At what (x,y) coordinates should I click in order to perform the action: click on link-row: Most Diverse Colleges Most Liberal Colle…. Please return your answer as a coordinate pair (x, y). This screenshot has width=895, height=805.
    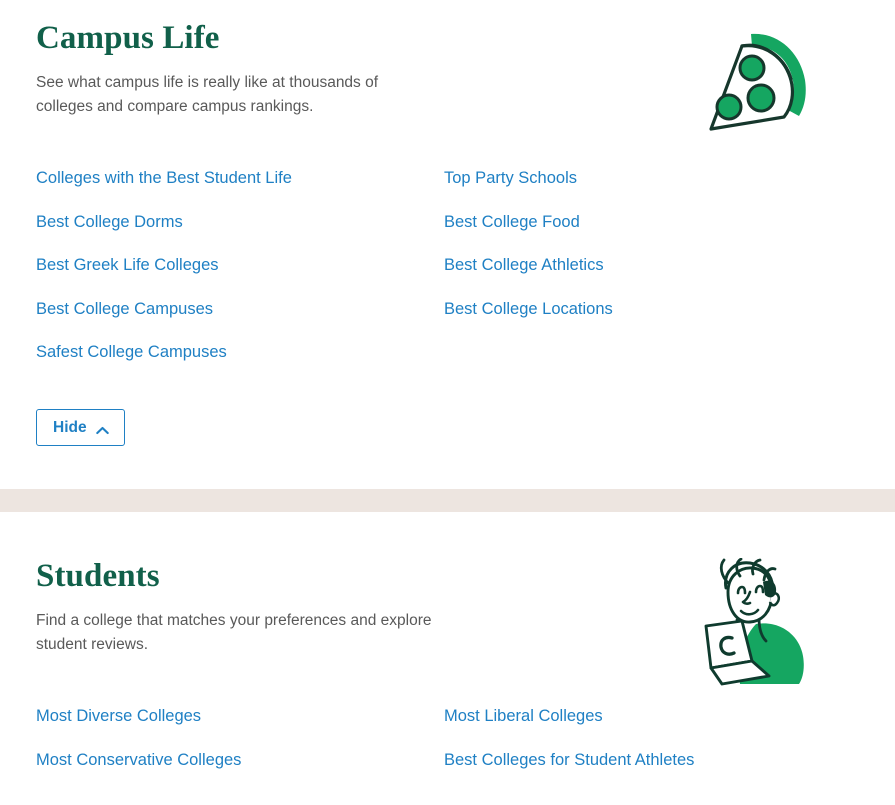
    Looking at the image, I should click on (447, 730).